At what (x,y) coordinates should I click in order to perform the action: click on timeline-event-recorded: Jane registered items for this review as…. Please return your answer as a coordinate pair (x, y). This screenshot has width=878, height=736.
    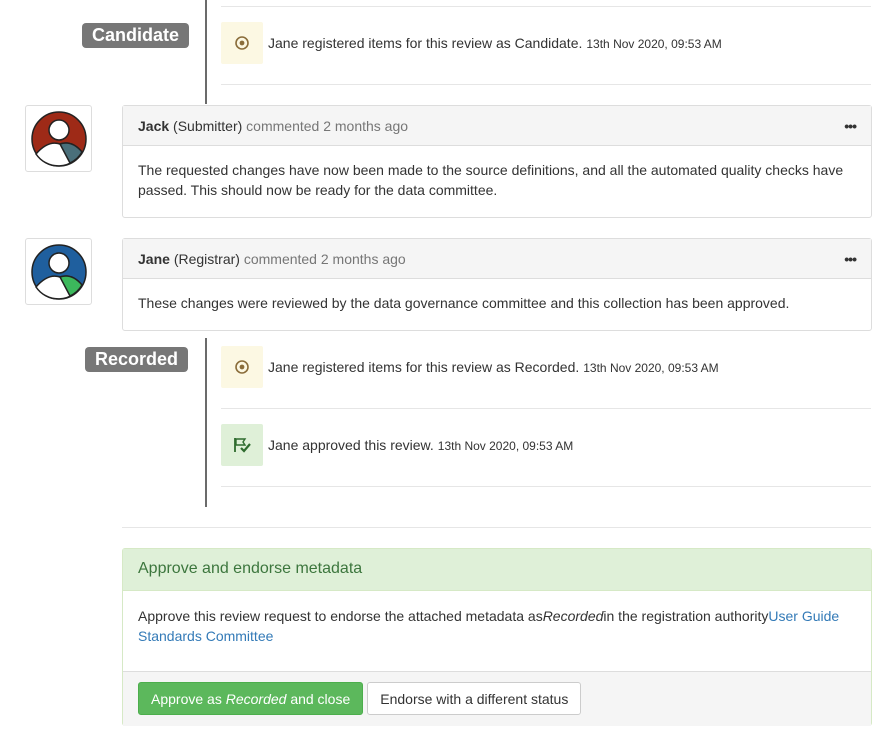
    Looking at the image, I should click on (546, 367).